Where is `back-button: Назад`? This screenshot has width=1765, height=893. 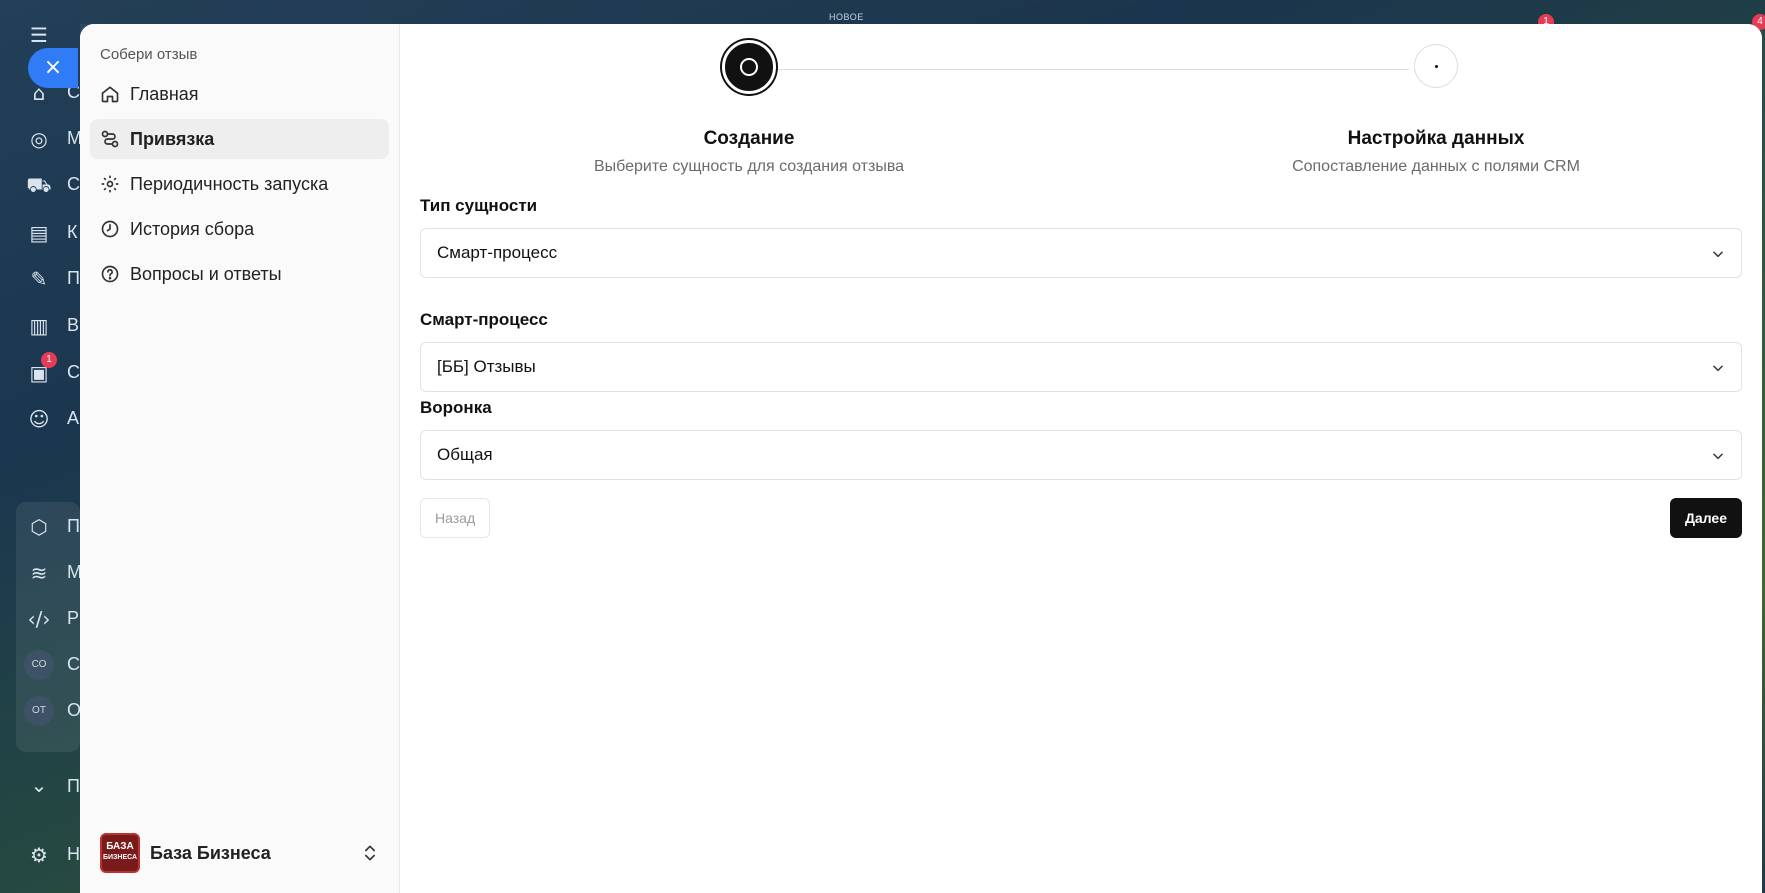
back-button: Назад is located at coordinates (455, 518).